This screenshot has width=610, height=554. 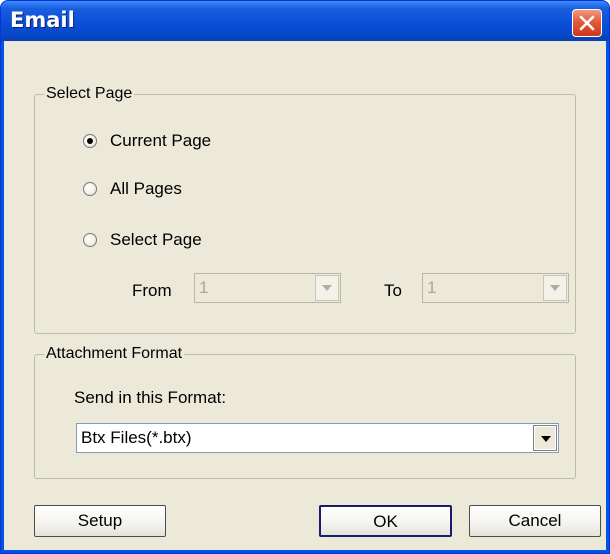 What do you see at coordinates (535, 521) in the screenshot?
I see `cancel-button: Cancel` at bounding box center [535, 521].